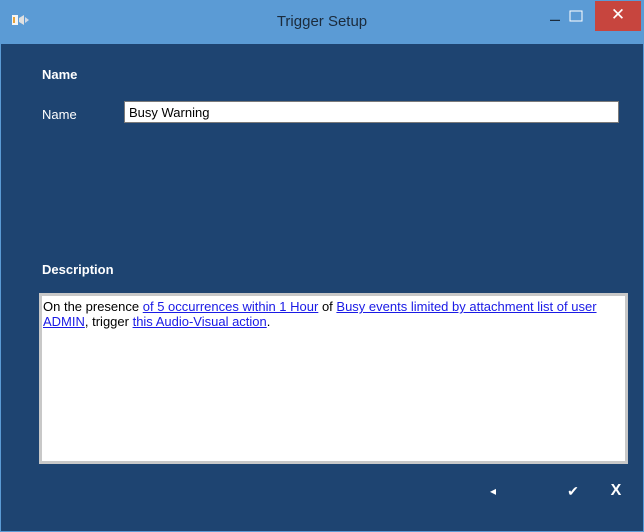  Describe the element at coordinates (93, 306) in the screenshot. I see `description-text: On the presence` at that location.